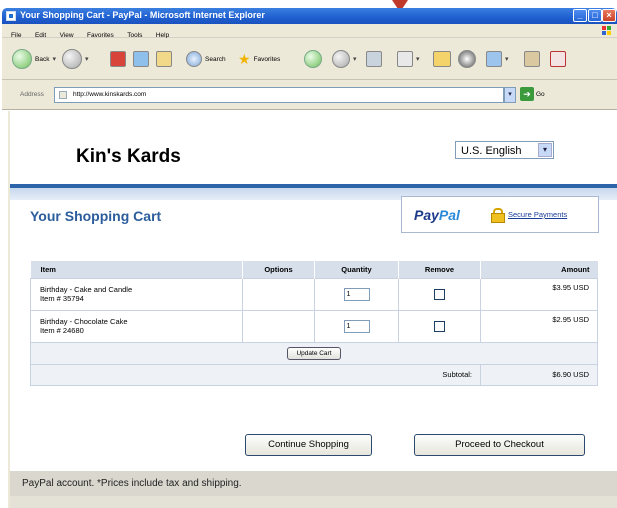 Image resolution: width=617 pixels, height=508 pixels. I want to click on tools-icon, so click(532, 59).